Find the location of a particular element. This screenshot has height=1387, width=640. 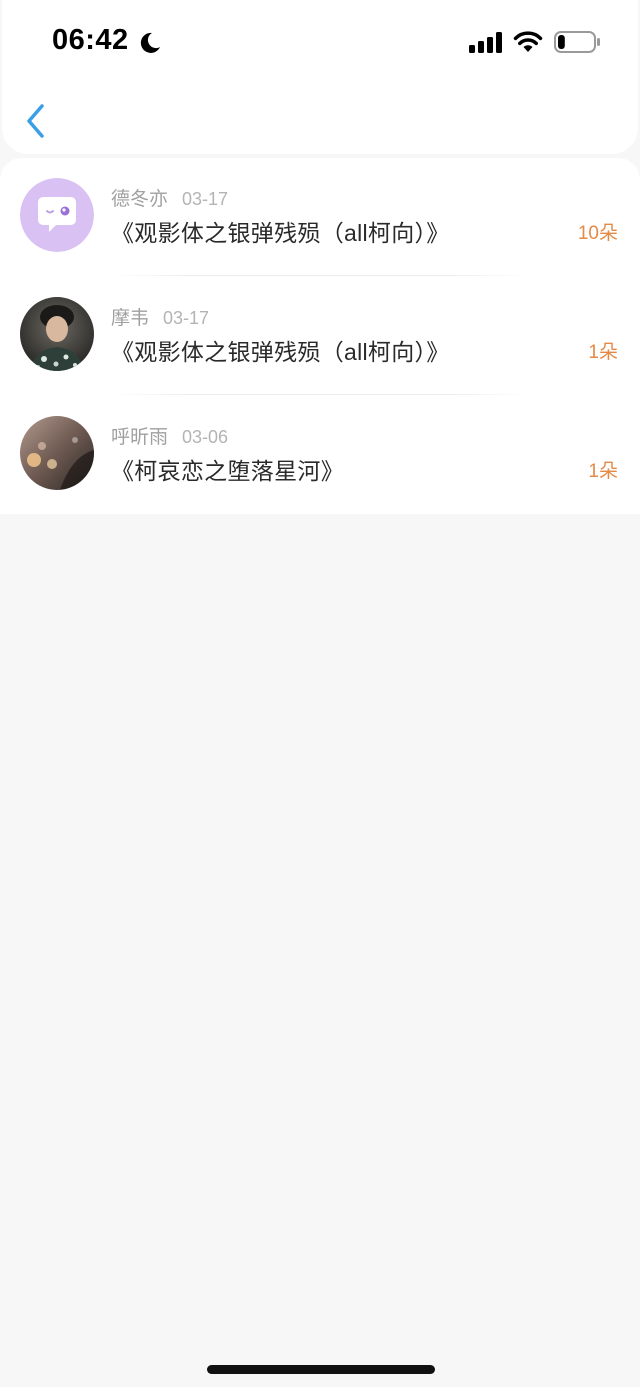

list-item: 德冬亦 03-17 《观影体之银弹残殒（all柯向）》 10朵 is located at coordinates (320, 217).